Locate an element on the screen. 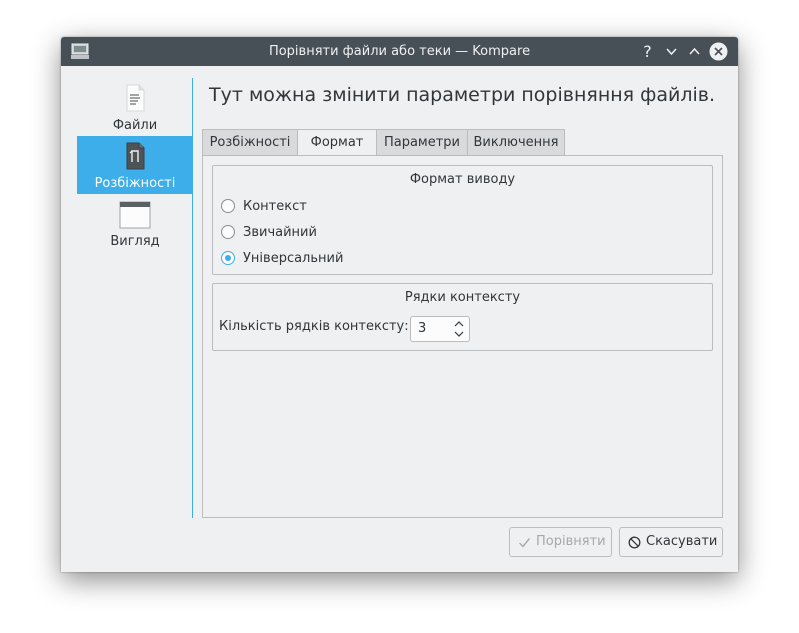  tab-options: Параметри is located at coordinates (422, 142).